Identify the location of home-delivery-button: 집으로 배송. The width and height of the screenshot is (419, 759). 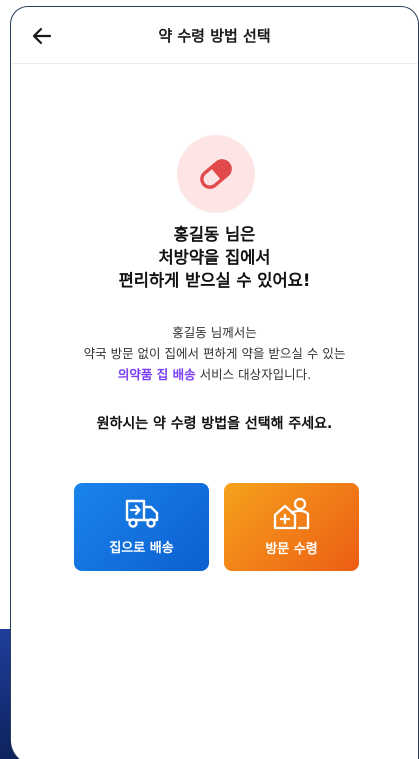
(141, 527).